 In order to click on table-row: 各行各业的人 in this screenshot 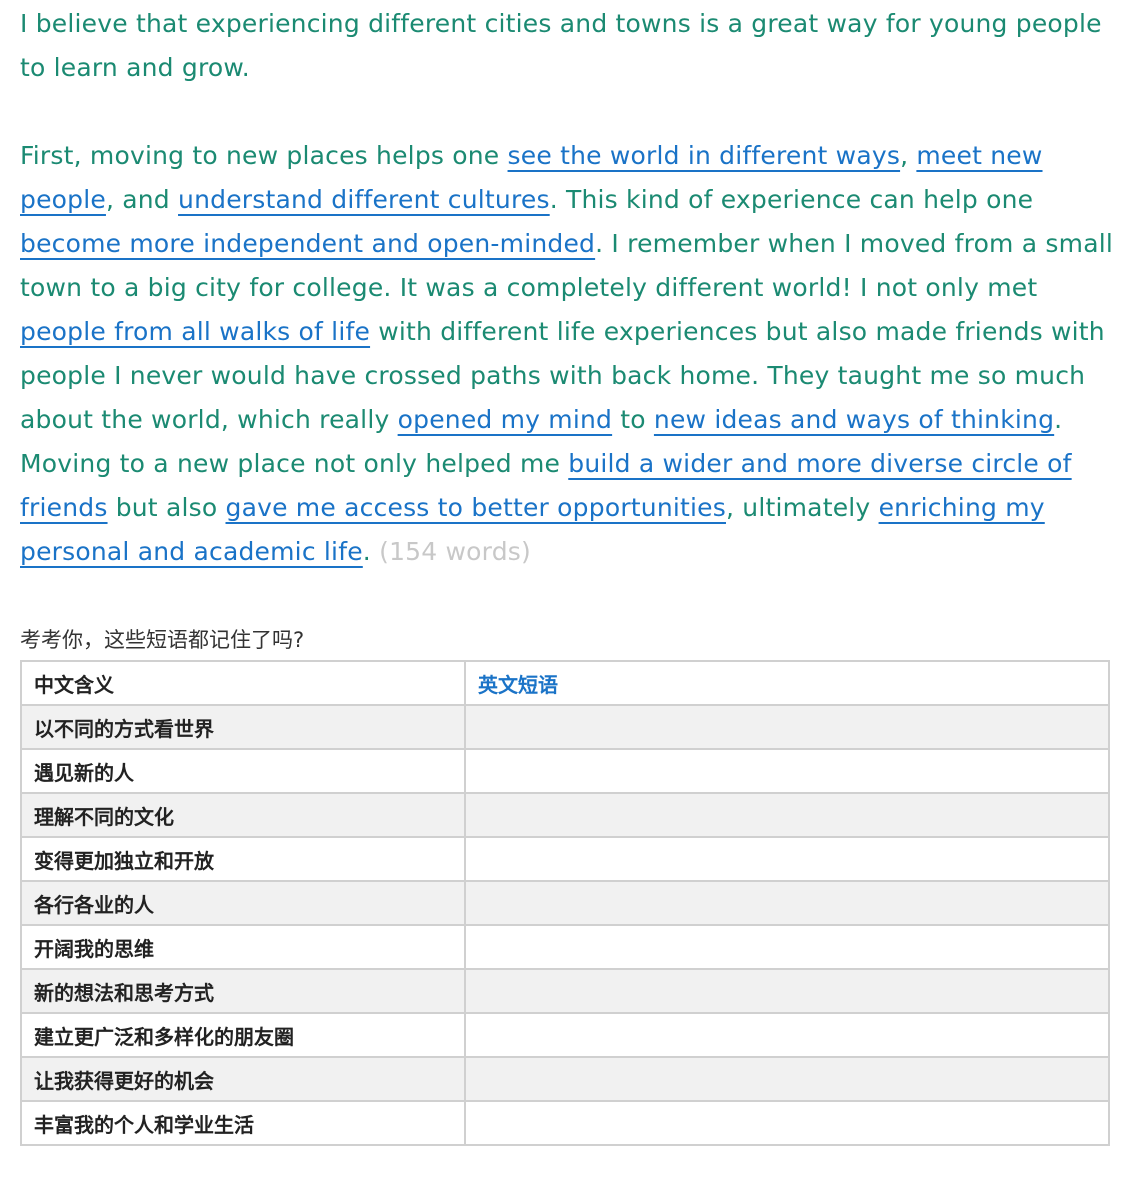, I will do `click(565, 903)`.